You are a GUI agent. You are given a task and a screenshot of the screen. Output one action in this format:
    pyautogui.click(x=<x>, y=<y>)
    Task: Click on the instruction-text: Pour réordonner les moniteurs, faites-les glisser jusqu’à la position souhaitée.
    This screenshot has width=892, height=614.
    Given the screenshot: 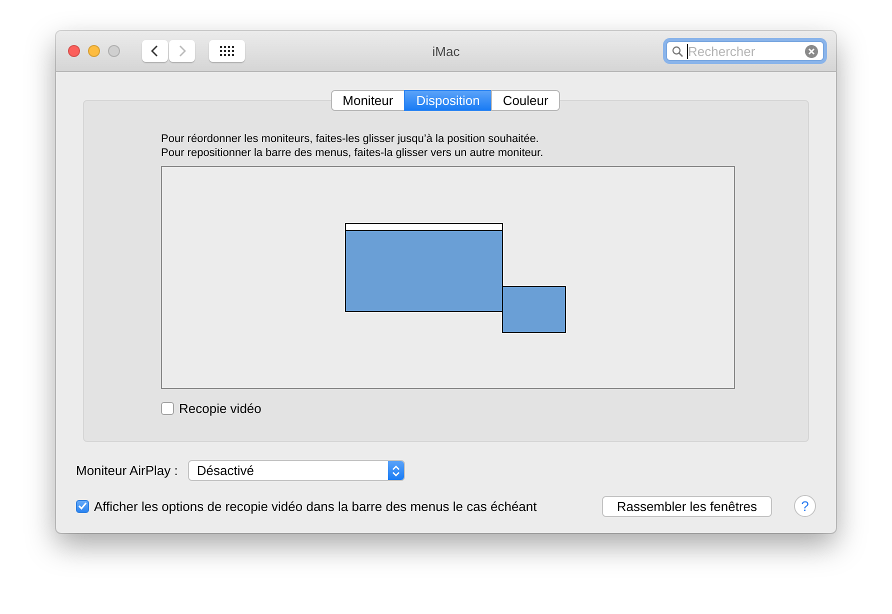 What is the action you would take?
    pyautogui.click(x=350, y=139)
    